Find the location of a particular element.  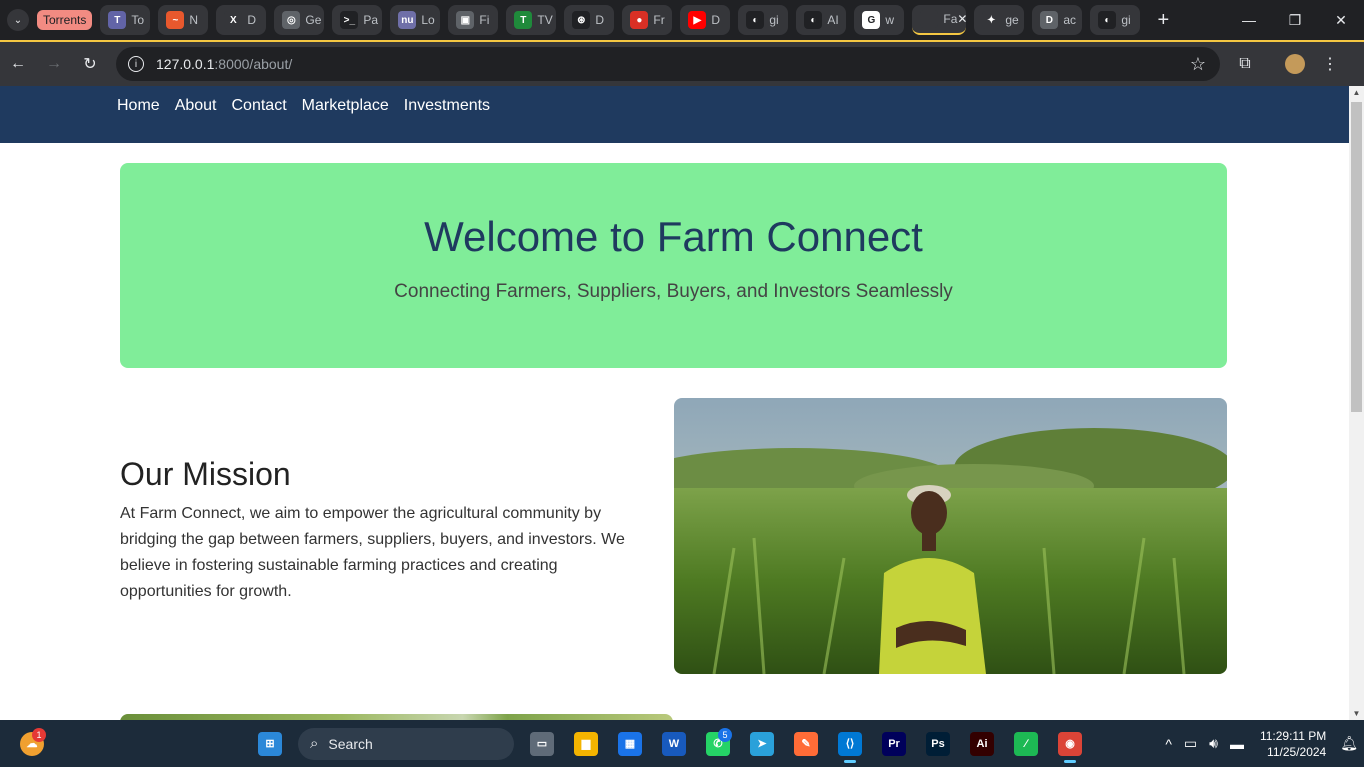

scrollbar-thumb is located at coordinates (1356, 257).